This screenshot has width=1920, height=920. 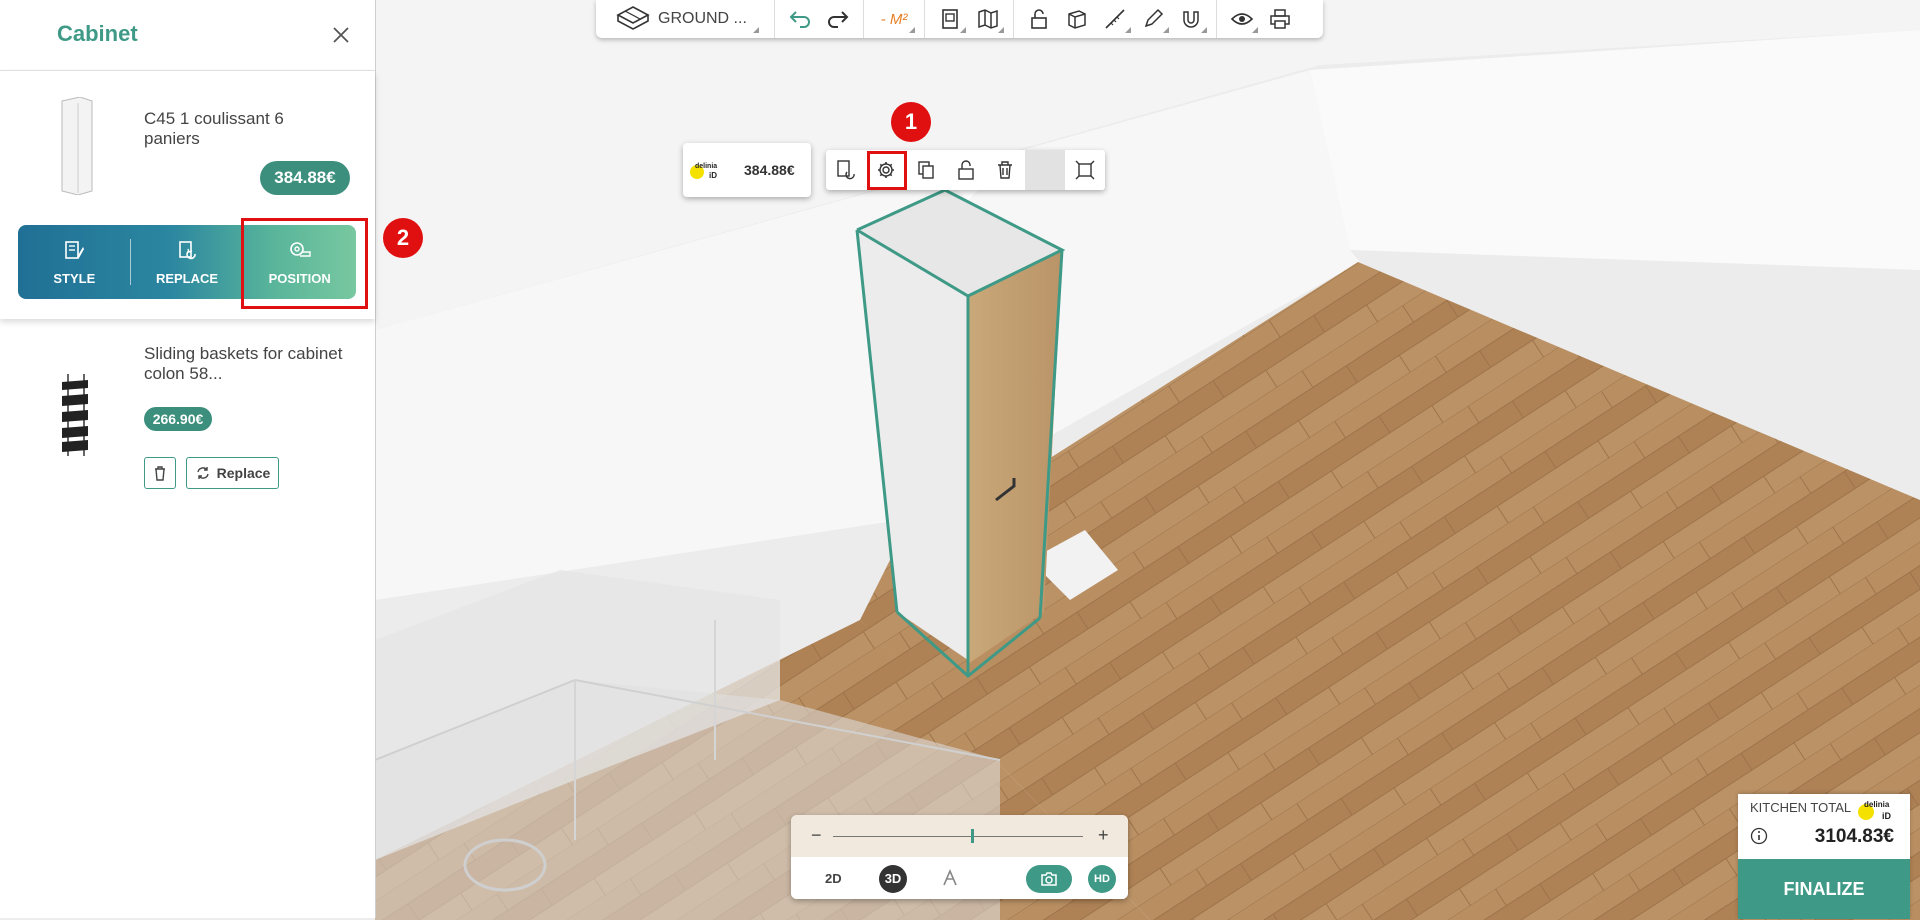 I want to click on area-label: - M², so click(x=894, y=19).